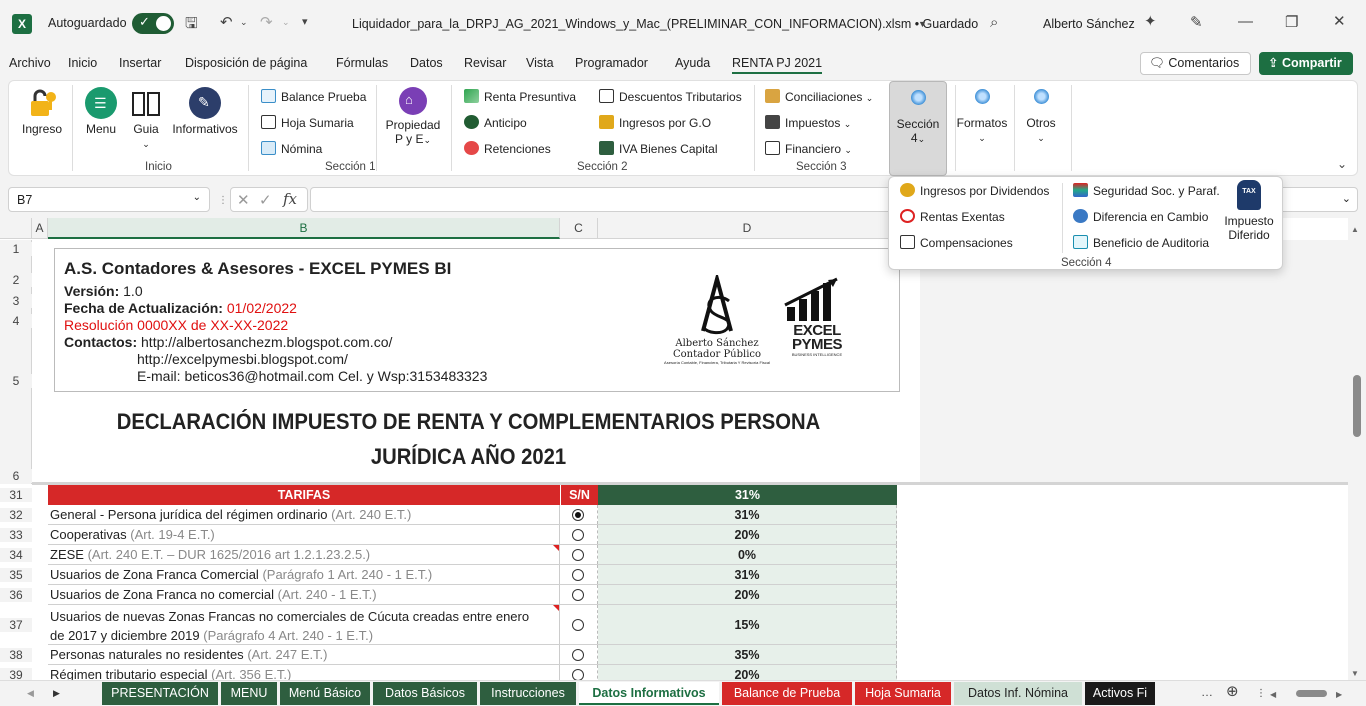  Describe the element at coordinates (1140, 216) in the screenshot. I see `diferencia-cambio-button: Diferencia en Cambio` at that location.